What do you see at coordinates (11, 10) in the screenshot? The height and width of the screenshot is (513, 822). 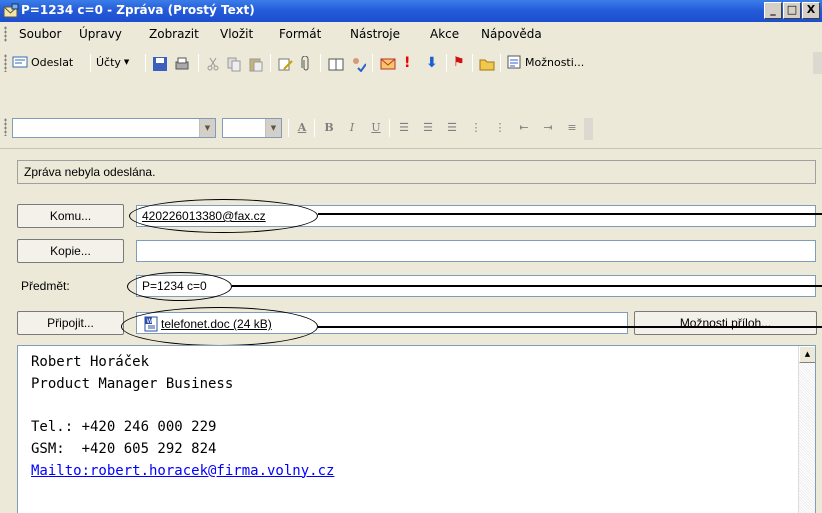 I see `message-icon` at bounding box center [11, 10].